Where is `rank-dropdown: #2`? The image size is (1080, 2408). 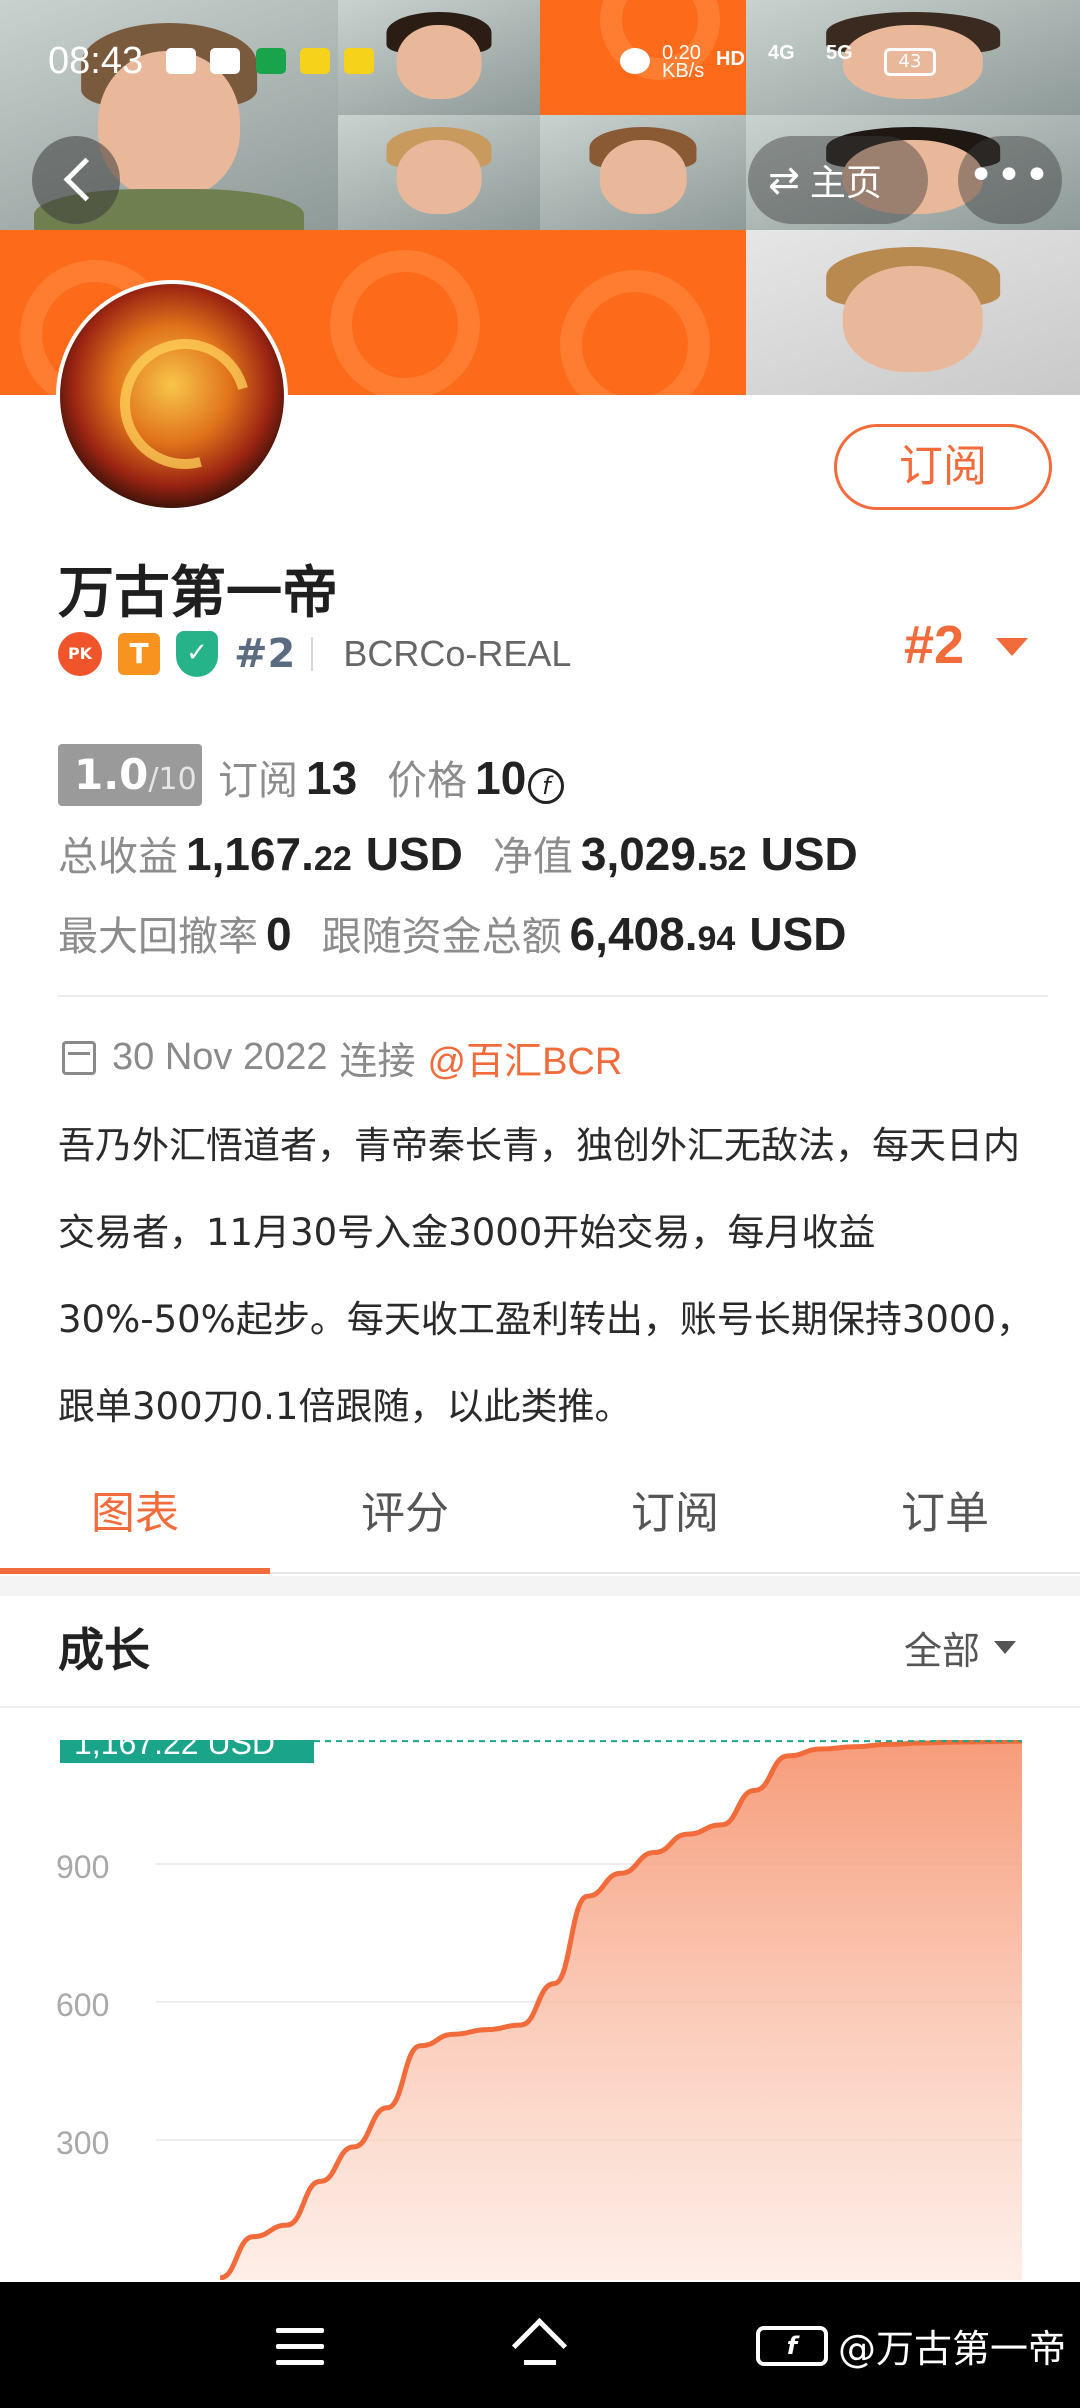 rank-dropdown: #2 is located at coordinates (934, 645).